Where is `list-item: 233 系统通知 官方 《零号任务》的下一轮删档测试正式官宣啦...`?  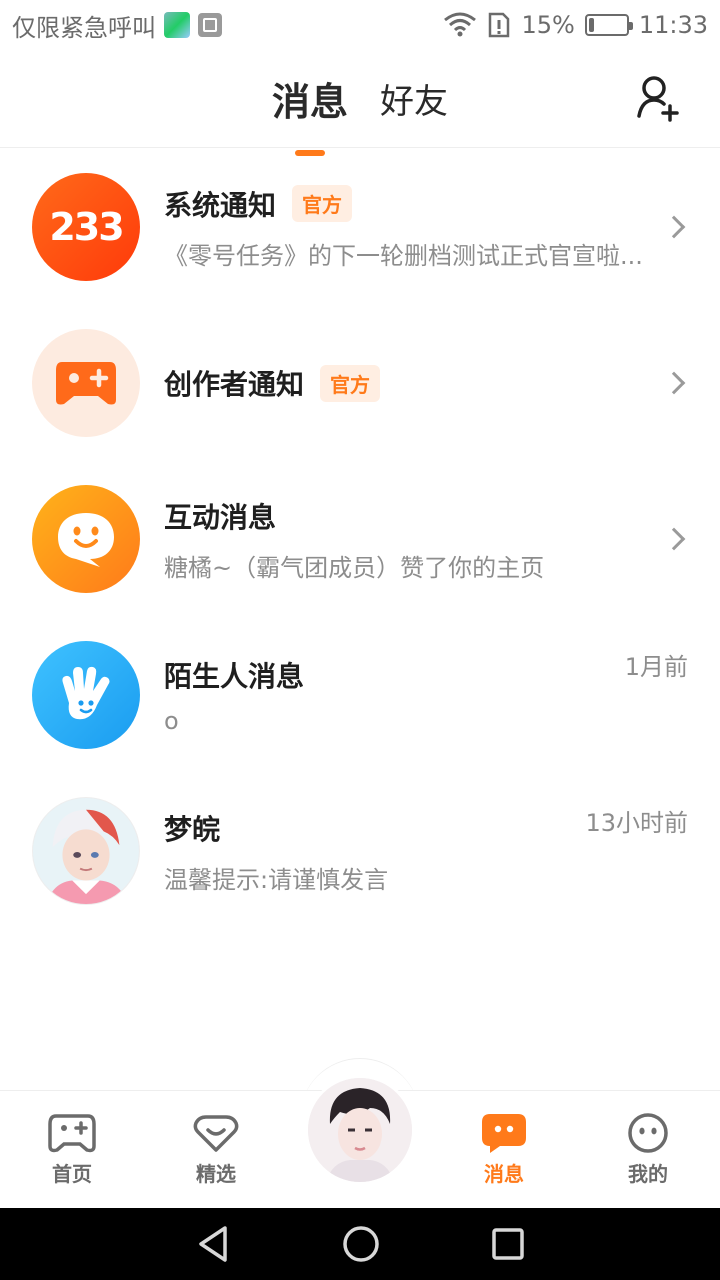
list-item: 233 系统通知 官方 《零号任务》的下一轮删档测试正式官宣啦... is located at coordinates (360, 227).